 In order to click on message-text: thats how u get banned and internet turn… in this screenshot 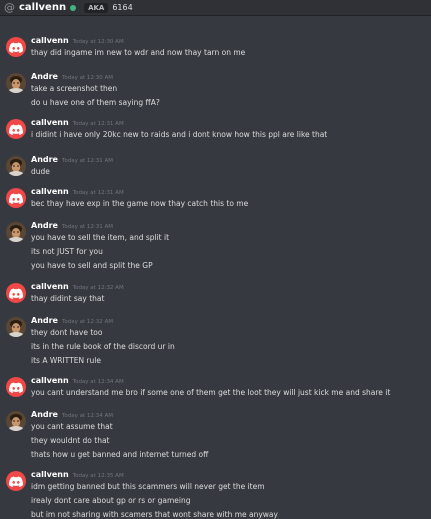, I will do `click(120, 454)`.